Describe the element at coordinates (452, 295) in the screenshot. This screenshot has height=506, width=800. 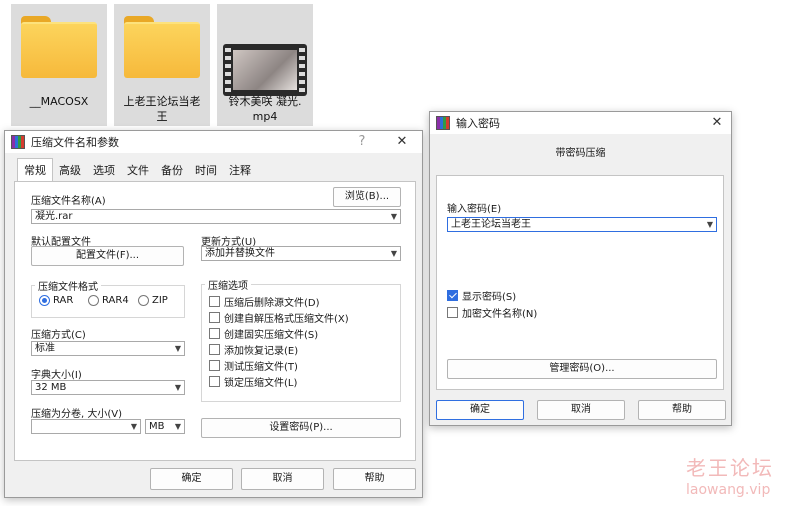
I see `checkbox-checked-icon` at that location.